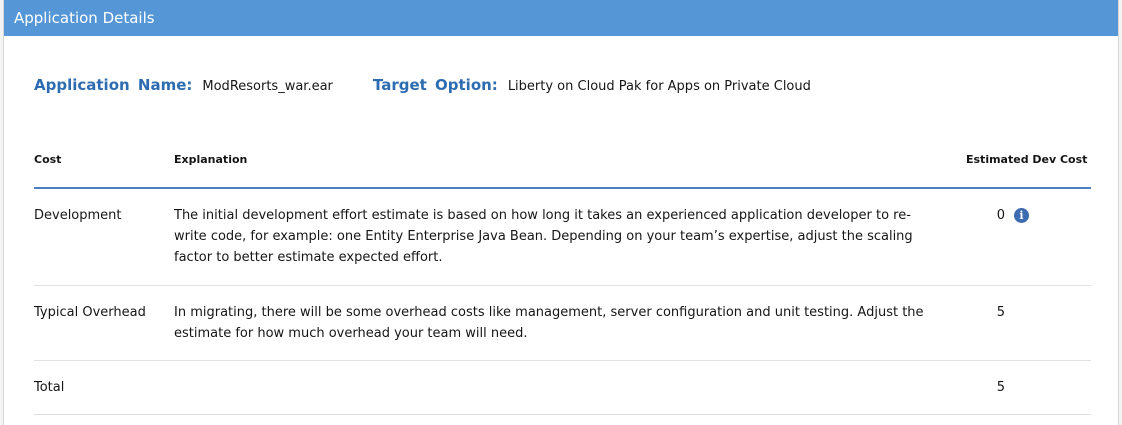 This screenshot has height=425, width=1122. Describe the element at coordinates (48, 159) in the screenshot. I see `column-header-cost: Cost` at that location.